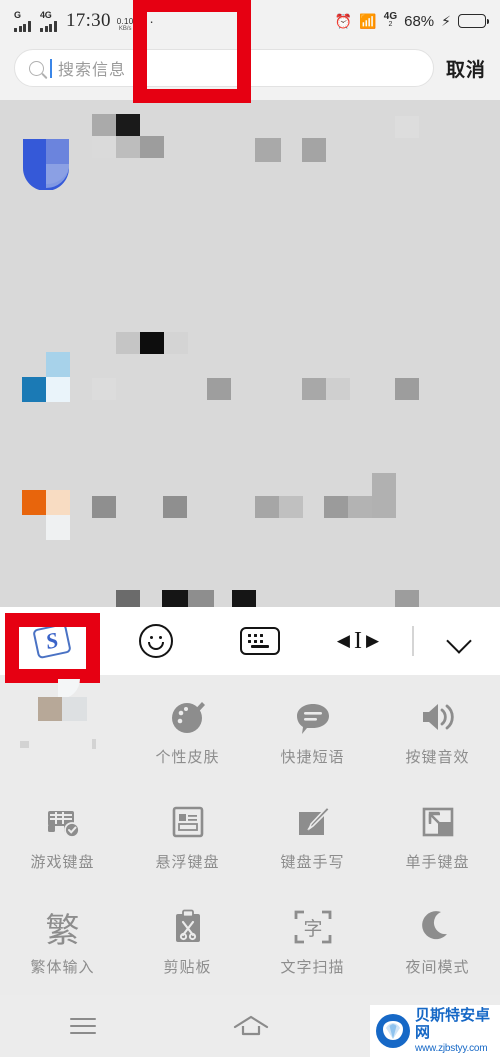  I want to click on search-placeholder: 搜索信息, so click(92, 70).